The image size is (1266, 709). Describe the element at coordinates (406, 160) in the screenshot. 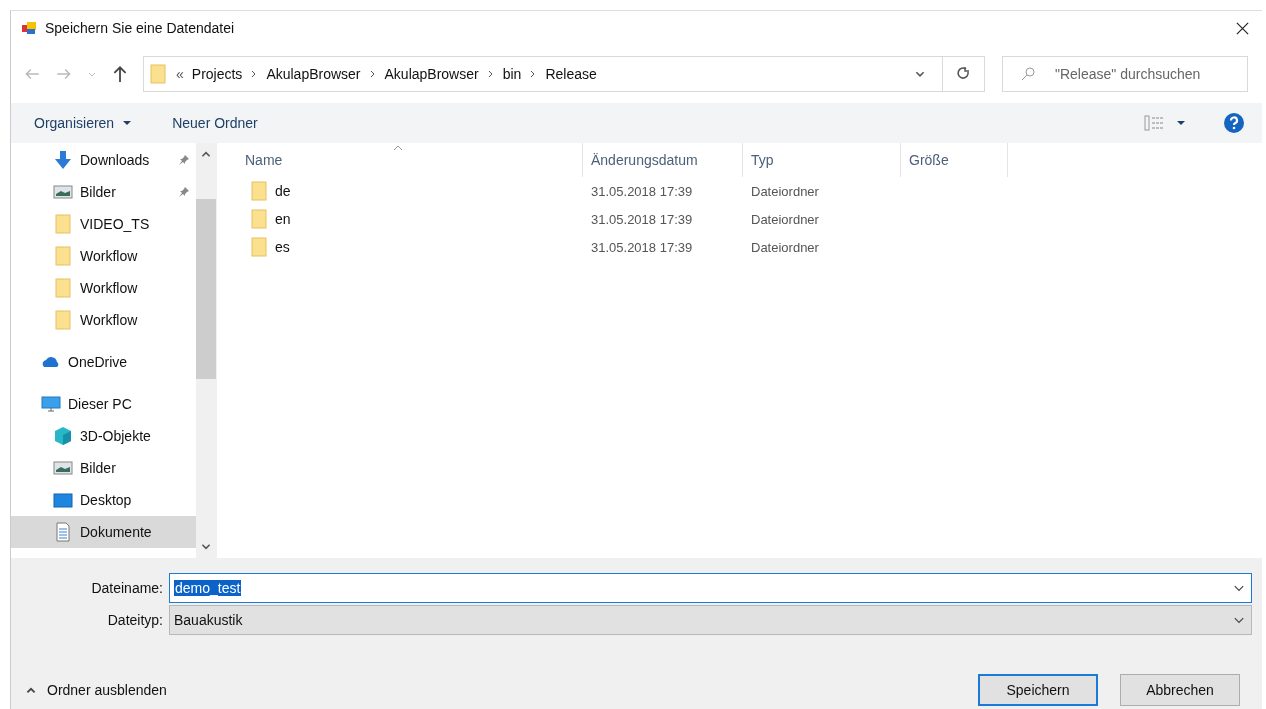

I see `column-header: Name` at that location.